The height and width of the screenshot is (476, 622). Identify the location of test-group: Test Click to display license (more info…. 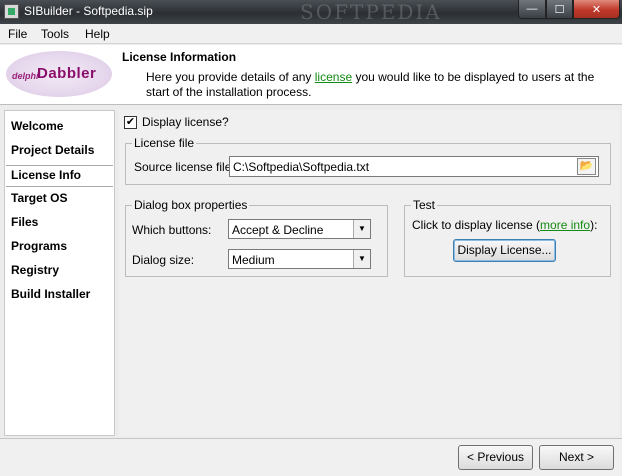
(507, 237).